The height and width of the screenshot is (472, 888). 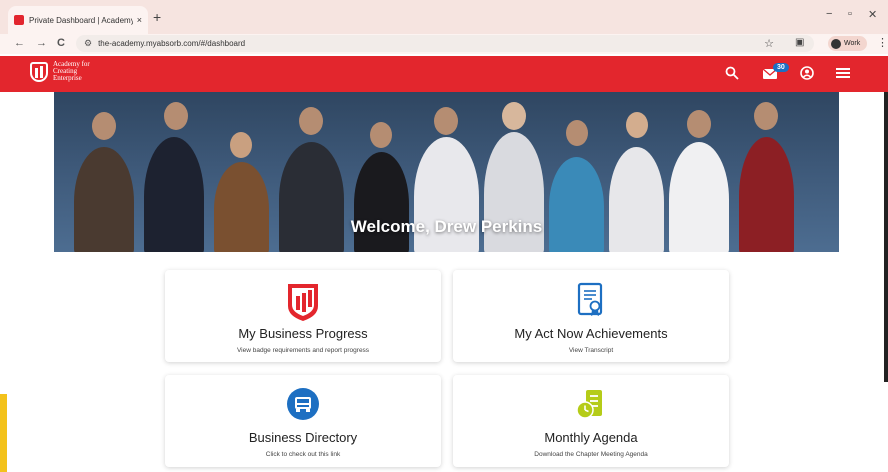 I want to click on tab-title: Private Dashboard | Academy fo, so click(x=81, y=20).